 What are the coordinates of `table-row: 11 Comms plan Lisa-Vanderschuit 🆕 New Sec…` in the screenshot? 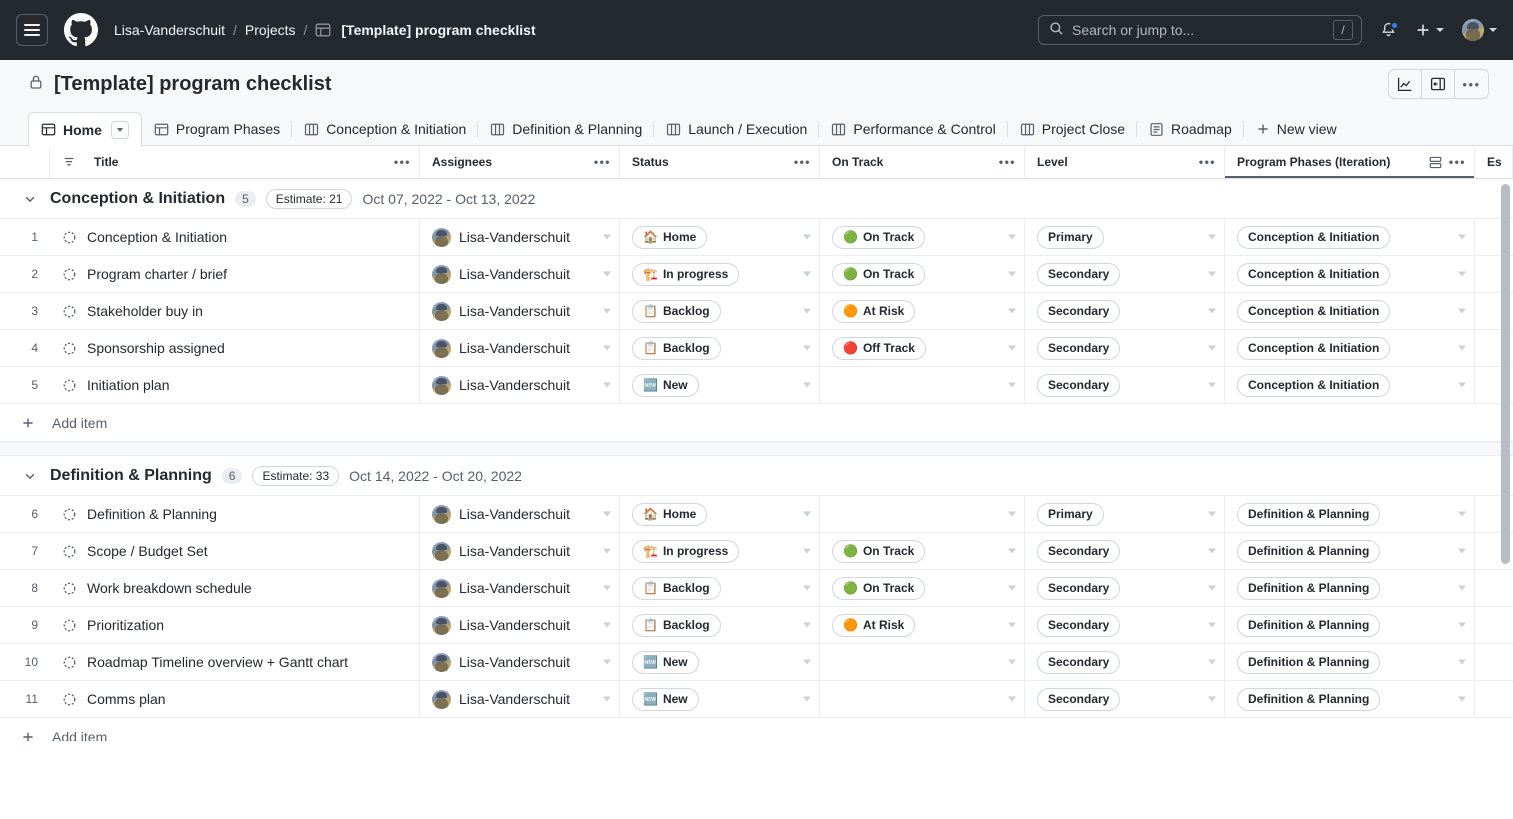 It's located at (756, 699).